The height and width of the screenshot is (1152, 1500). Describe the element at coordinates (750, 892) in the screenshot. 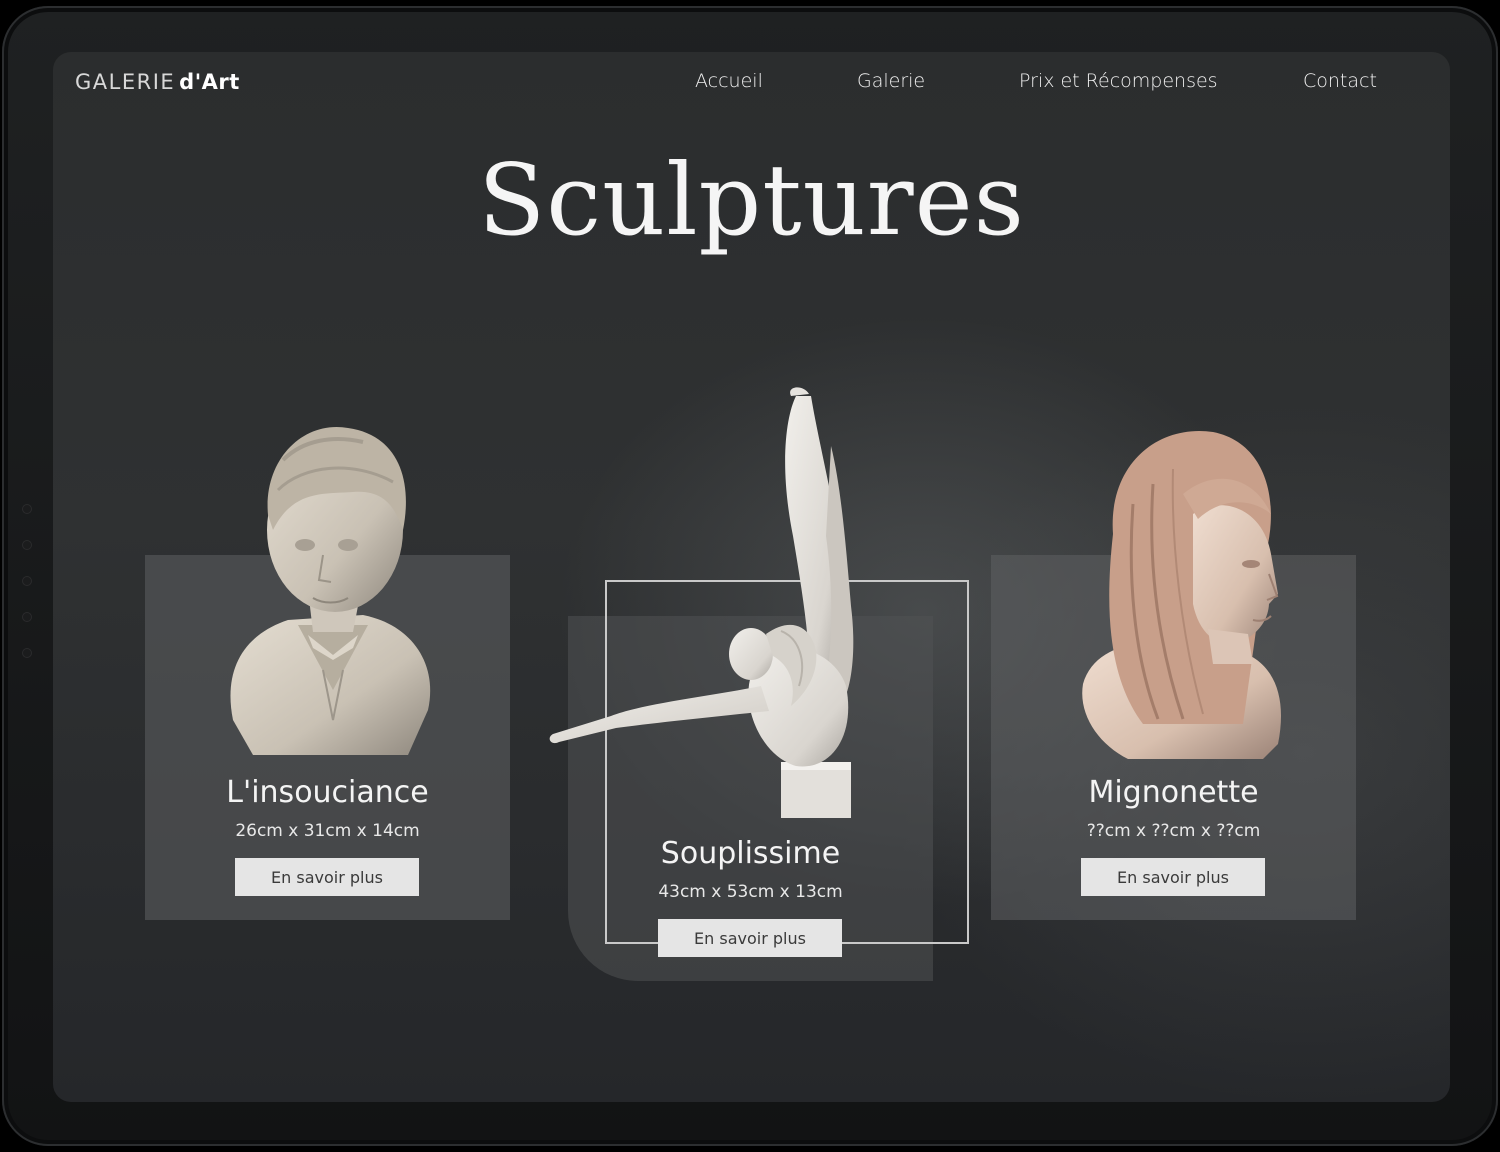

I see `artwork-dimensions: 43cm x 53cm x 13cm` at that location.